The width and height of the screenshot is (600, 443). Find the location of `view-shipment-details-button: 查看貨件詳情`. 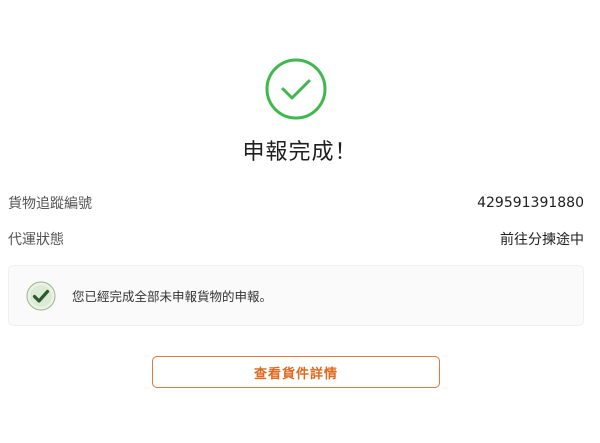

view-shipment-details-button: 查看貨件詳情 is located at coordinates (296, 372).